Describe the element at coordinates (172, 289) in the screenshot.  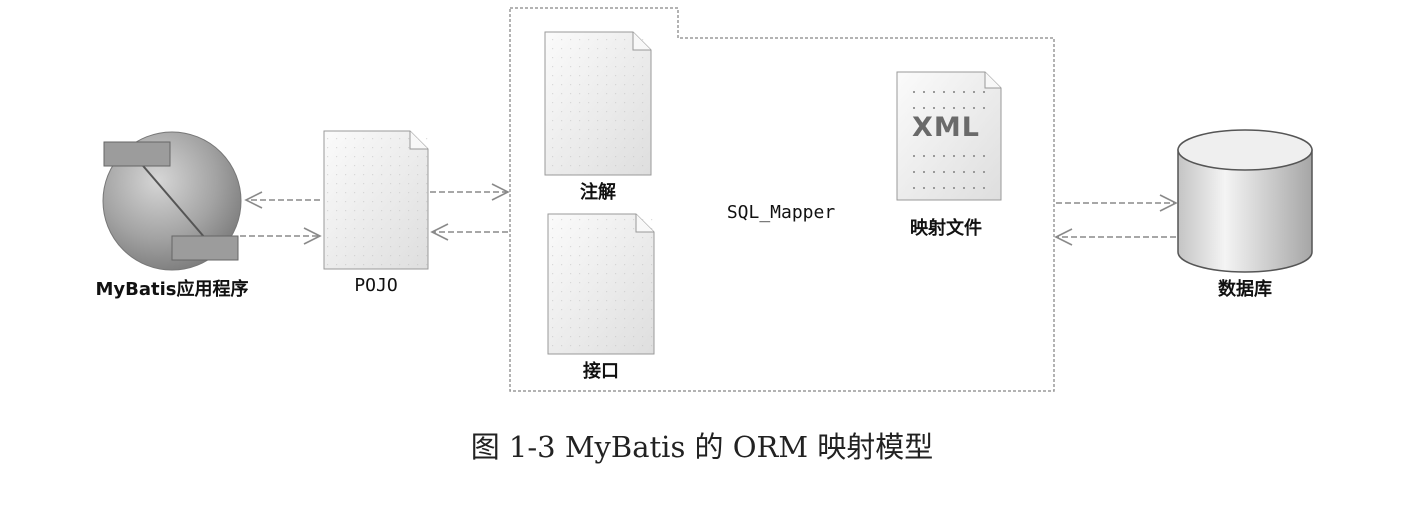
I see `app-label: MyBatis应用程序` at that location.